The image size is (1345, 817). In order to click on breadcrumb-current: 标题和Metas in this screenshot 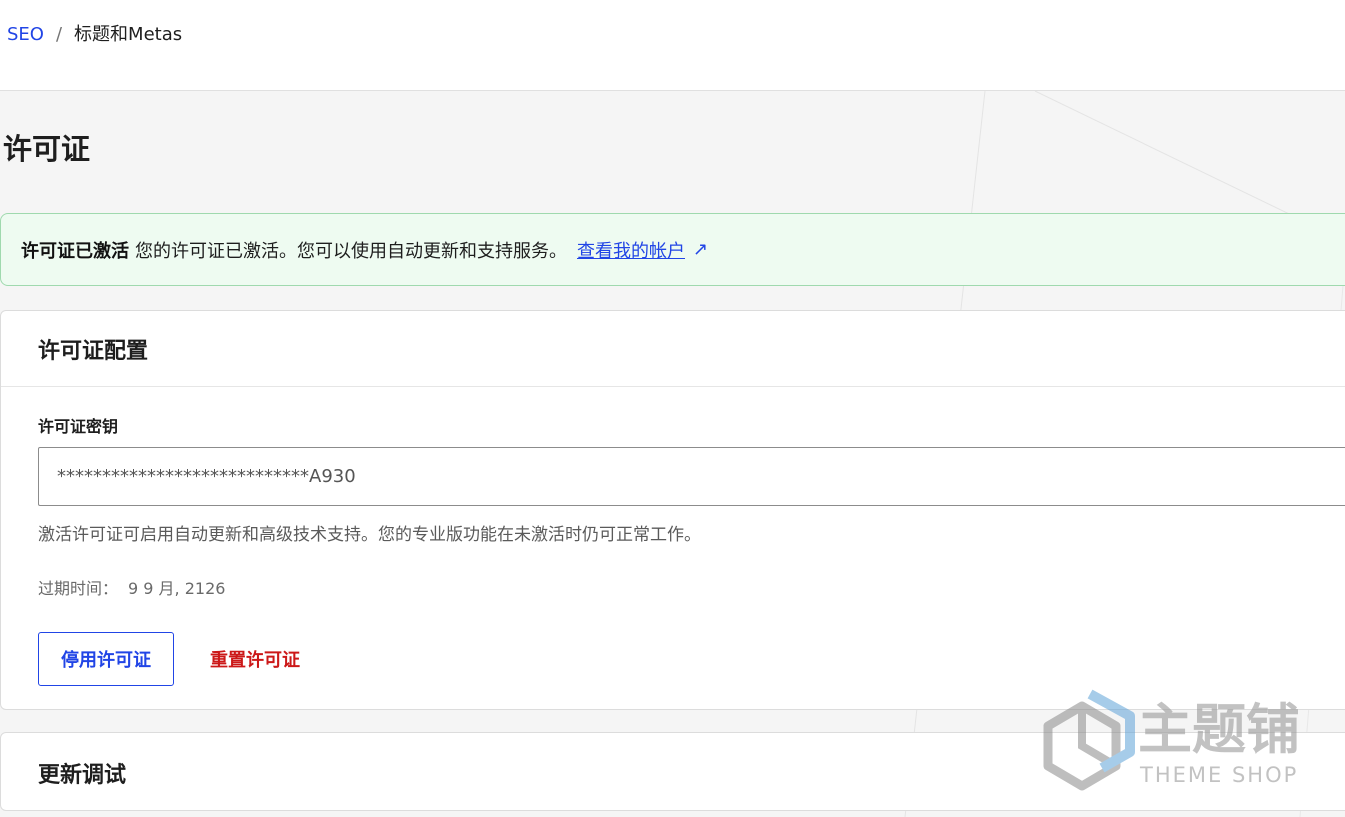, I will do `click(128, 34)`.